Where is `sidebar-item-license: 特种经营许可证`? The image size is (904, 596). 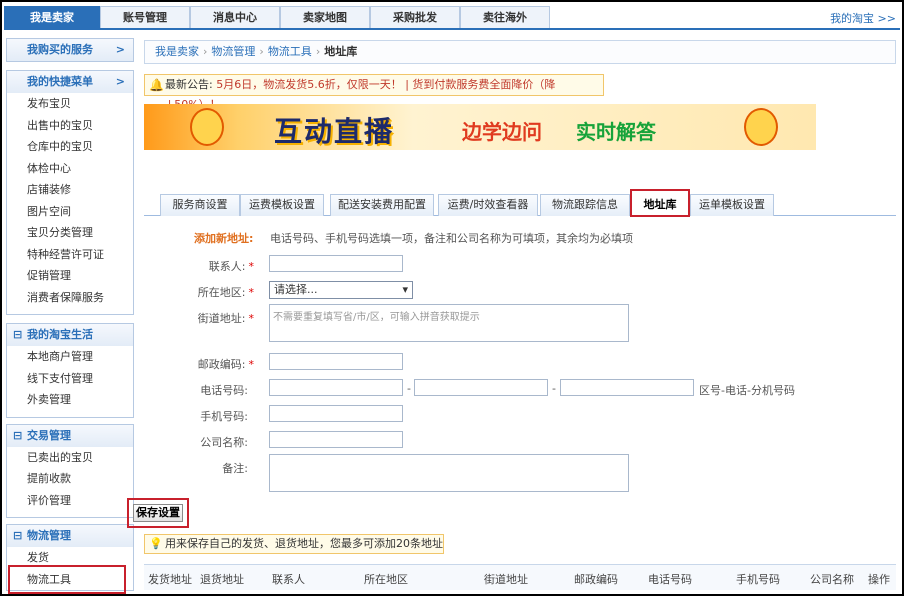 sidebar-item-license: 特种经营许可证 is located at coordinates (70, 255).